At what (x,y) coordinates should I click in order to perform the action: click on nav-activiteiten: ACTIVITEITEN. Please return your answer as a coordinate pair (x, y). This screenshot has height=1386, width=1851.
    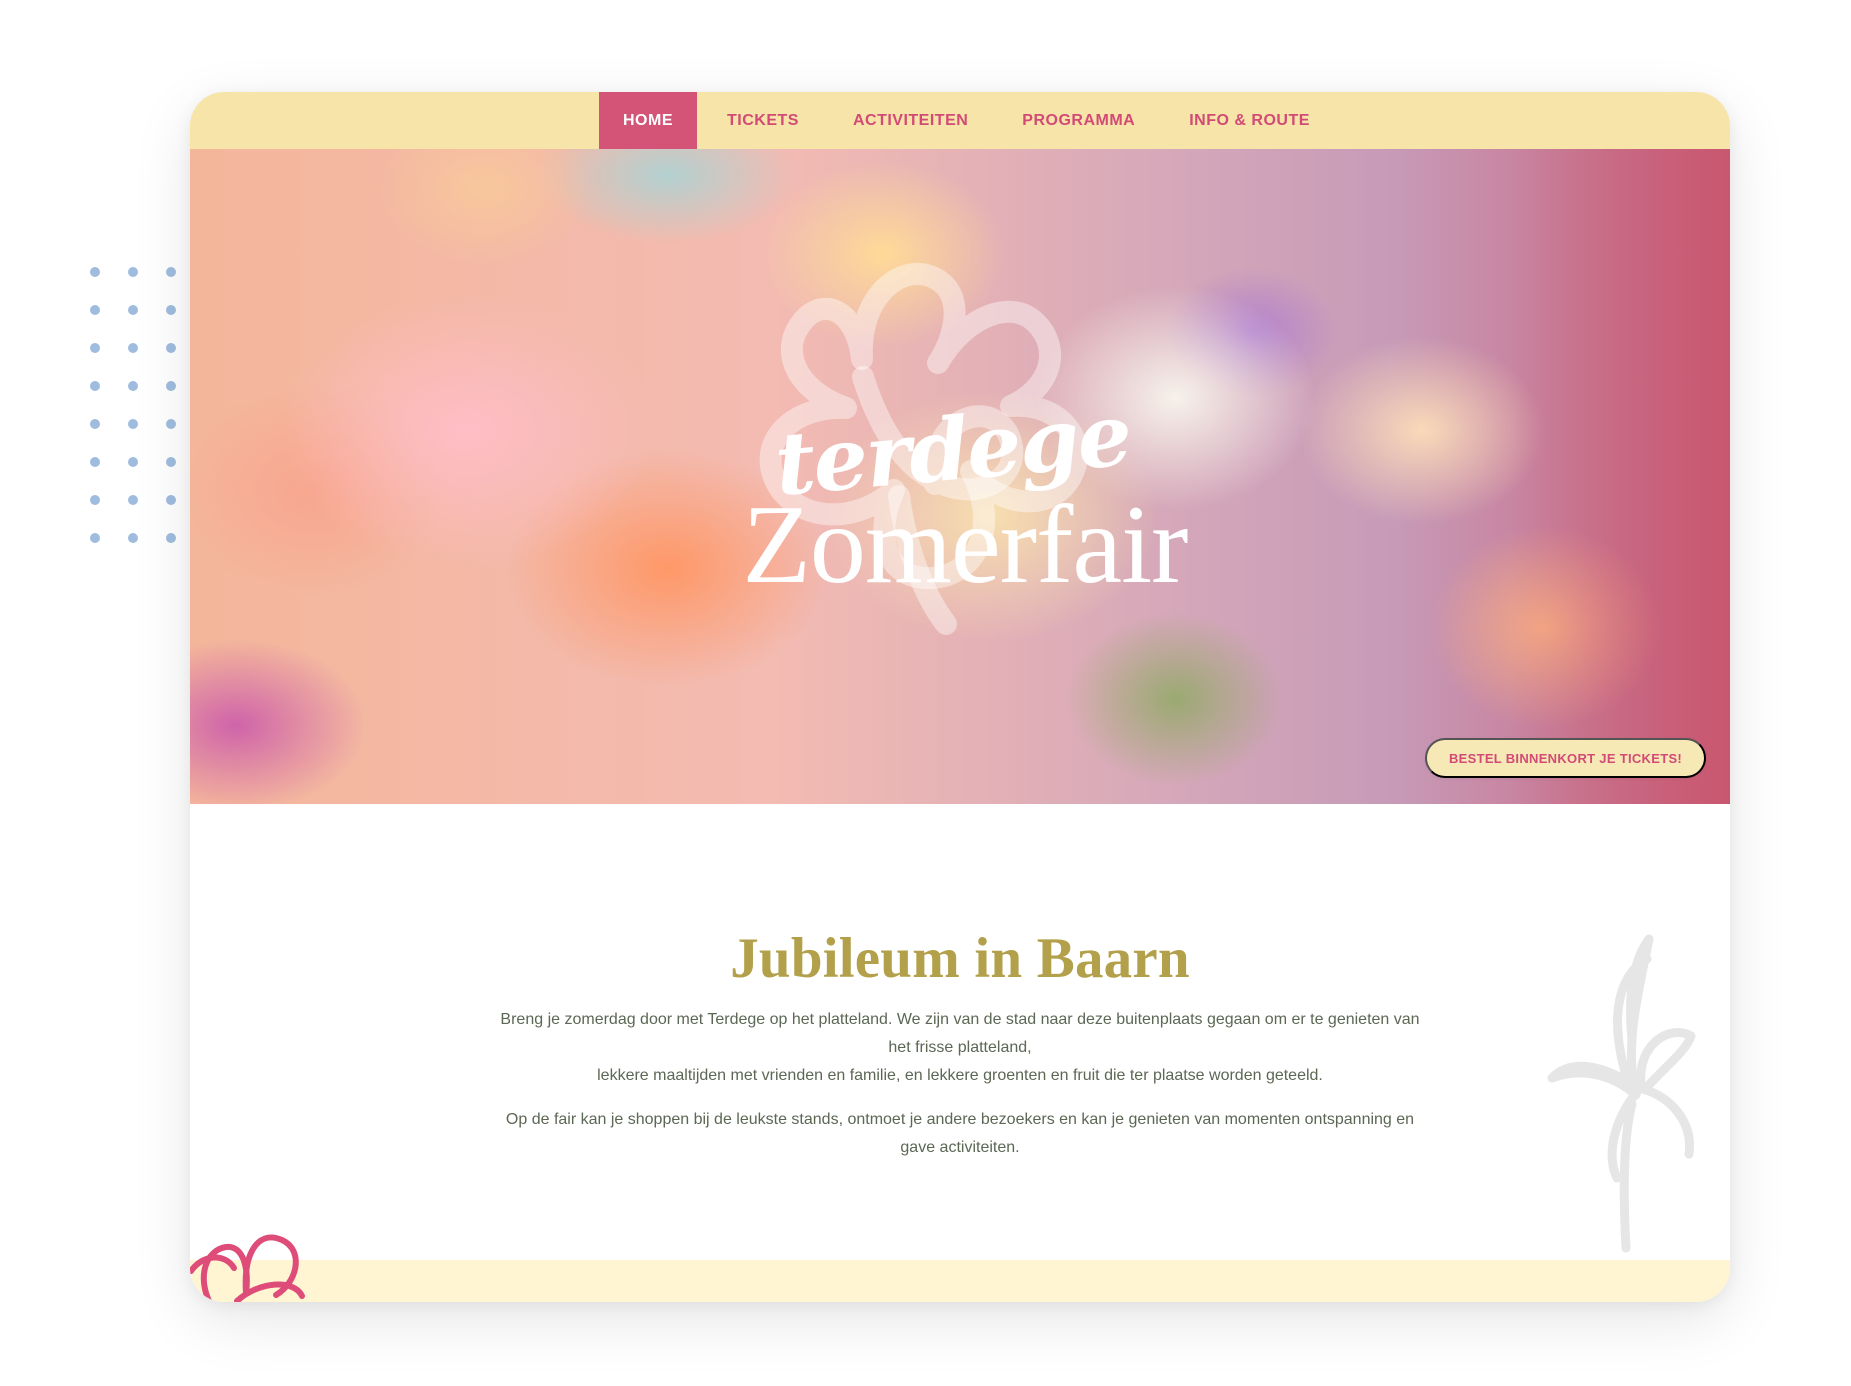
    Looking at the image, I should click on (910, 120).